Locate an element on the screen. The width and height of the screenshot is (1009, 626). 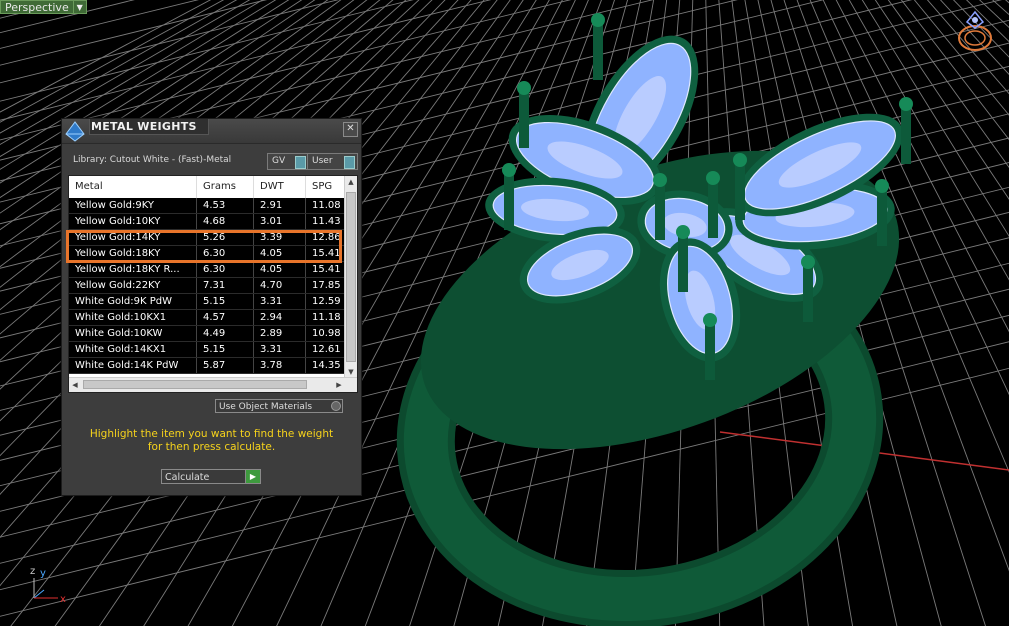
grid-line is located at coordinates (99, 24).